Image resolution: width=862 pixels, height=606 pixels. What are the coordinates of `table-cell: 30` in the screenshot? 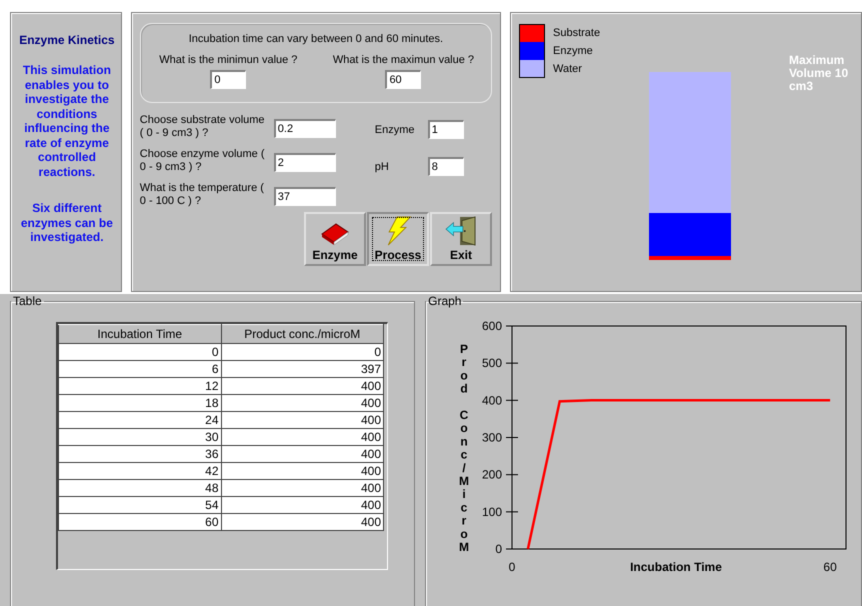 It's located at (139, 437).